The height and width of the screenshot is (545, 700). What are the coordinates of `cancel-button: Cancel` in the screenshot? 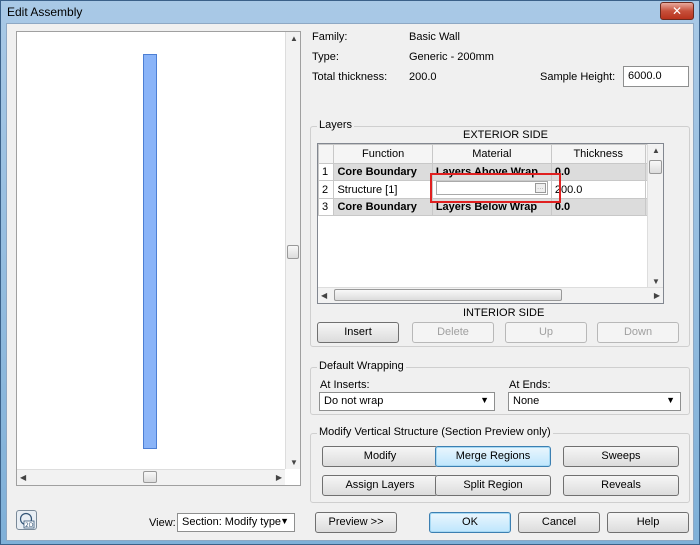 It's located at (559, 522).